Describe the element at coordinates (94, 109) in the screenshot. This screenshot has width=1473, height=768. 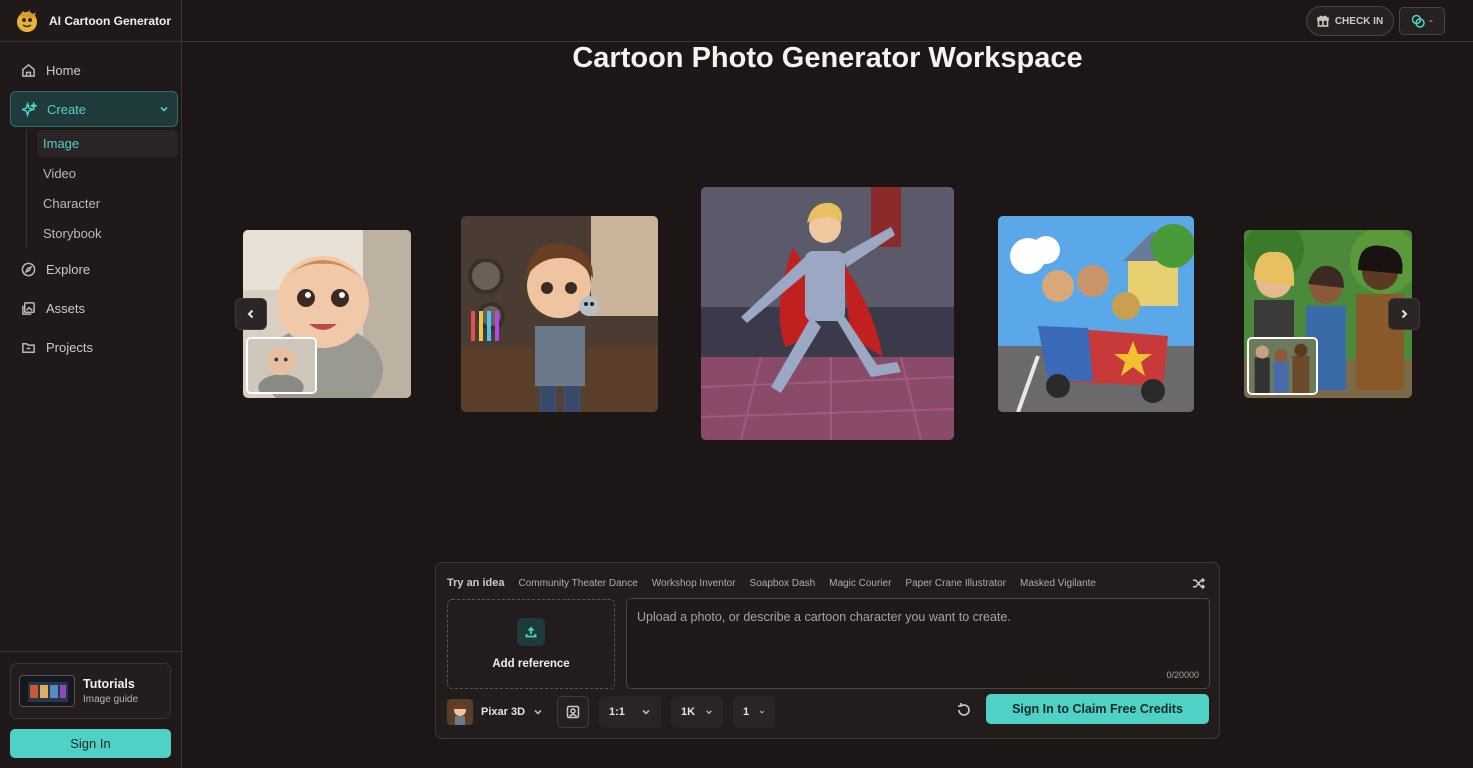
I see `sidebar-item-create: Create` at that location.